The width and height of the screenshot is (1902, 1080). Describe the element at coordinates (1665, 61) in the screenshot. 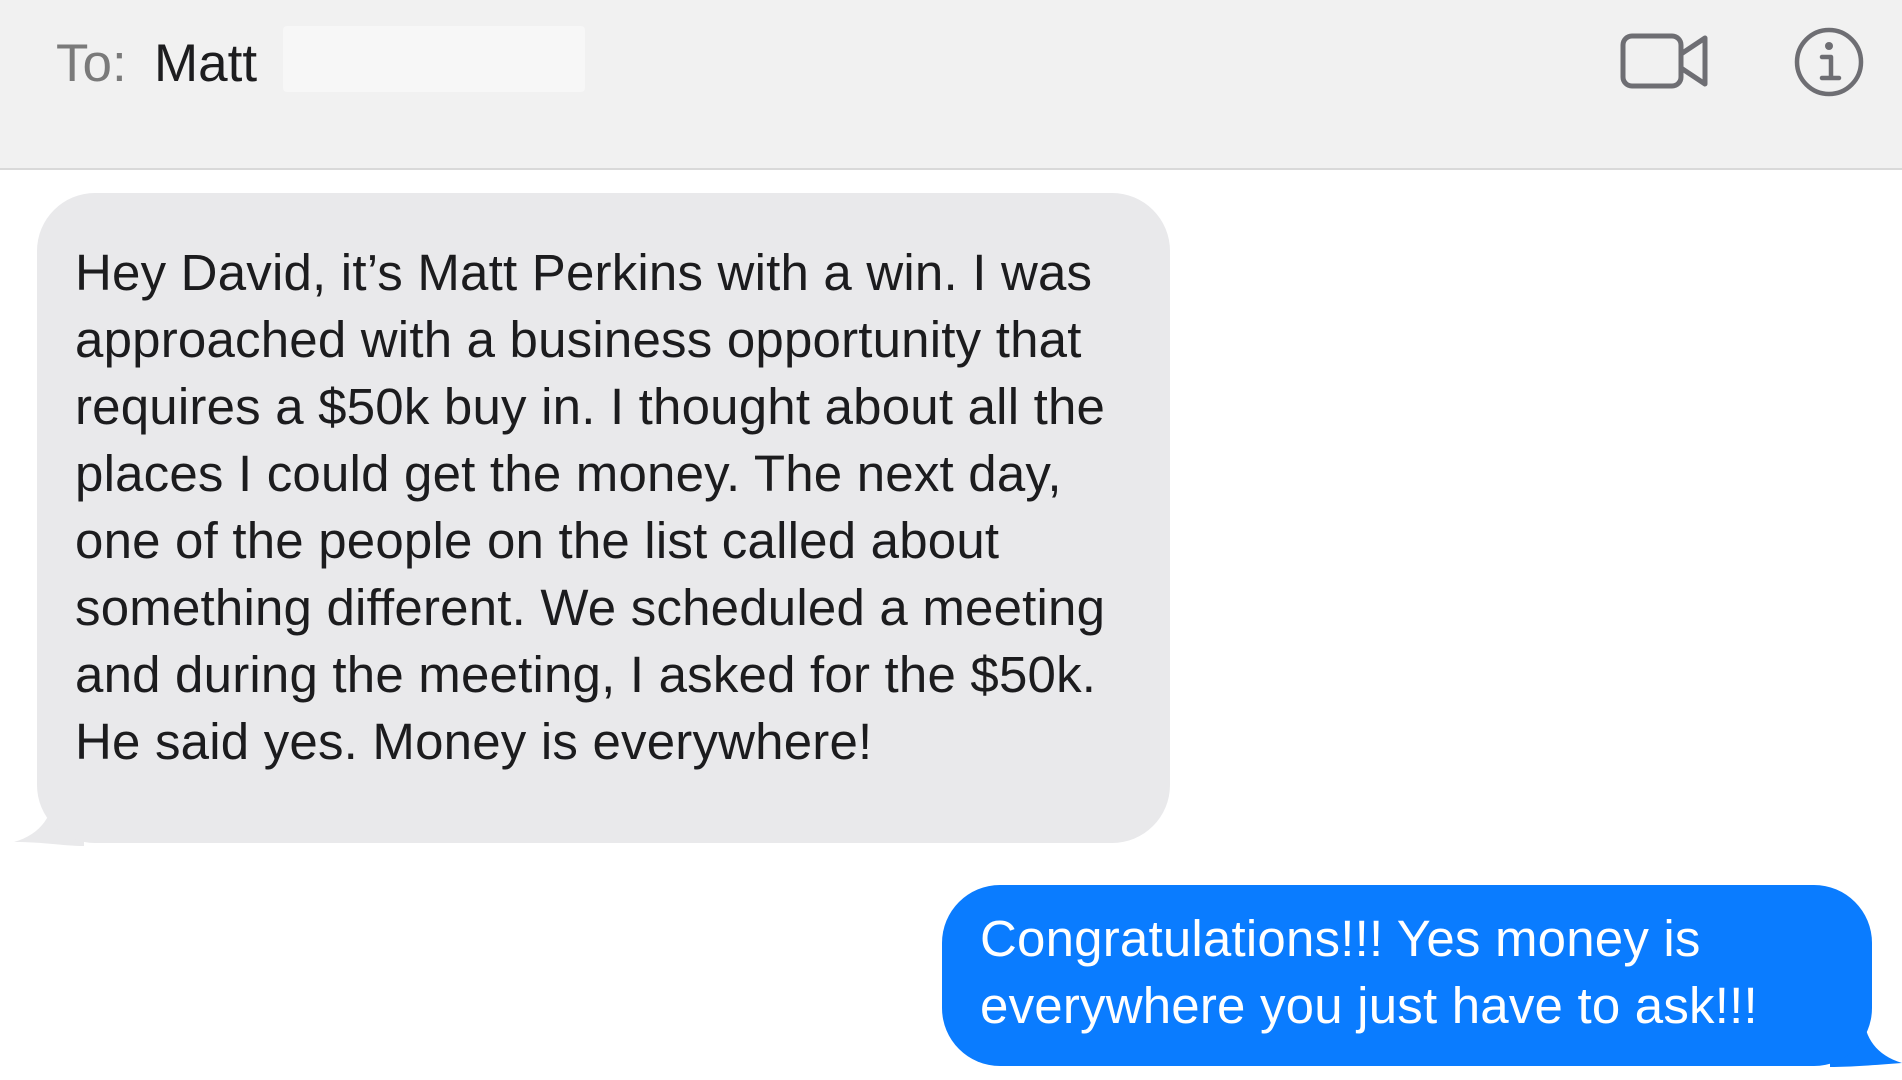

I see `video-camera-icon` at that location.